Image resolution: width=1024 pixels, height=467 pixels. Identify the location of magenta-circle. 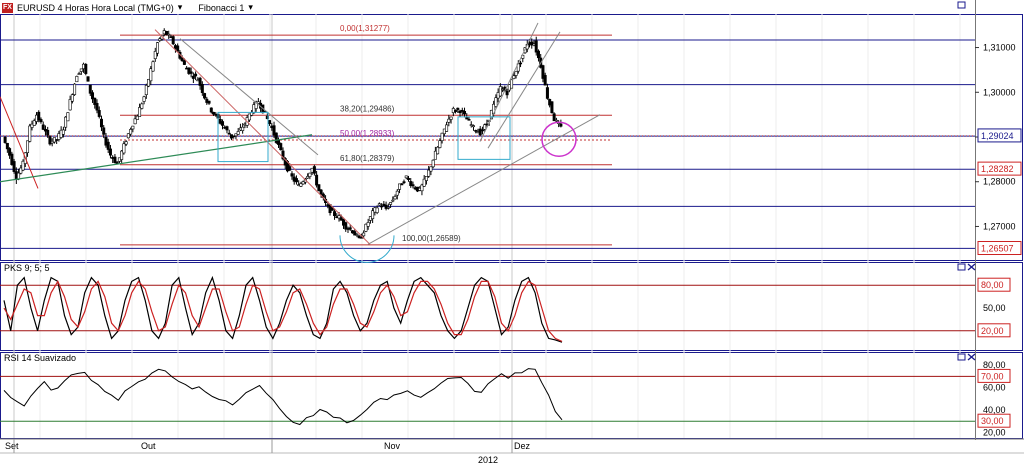
(559, 139).